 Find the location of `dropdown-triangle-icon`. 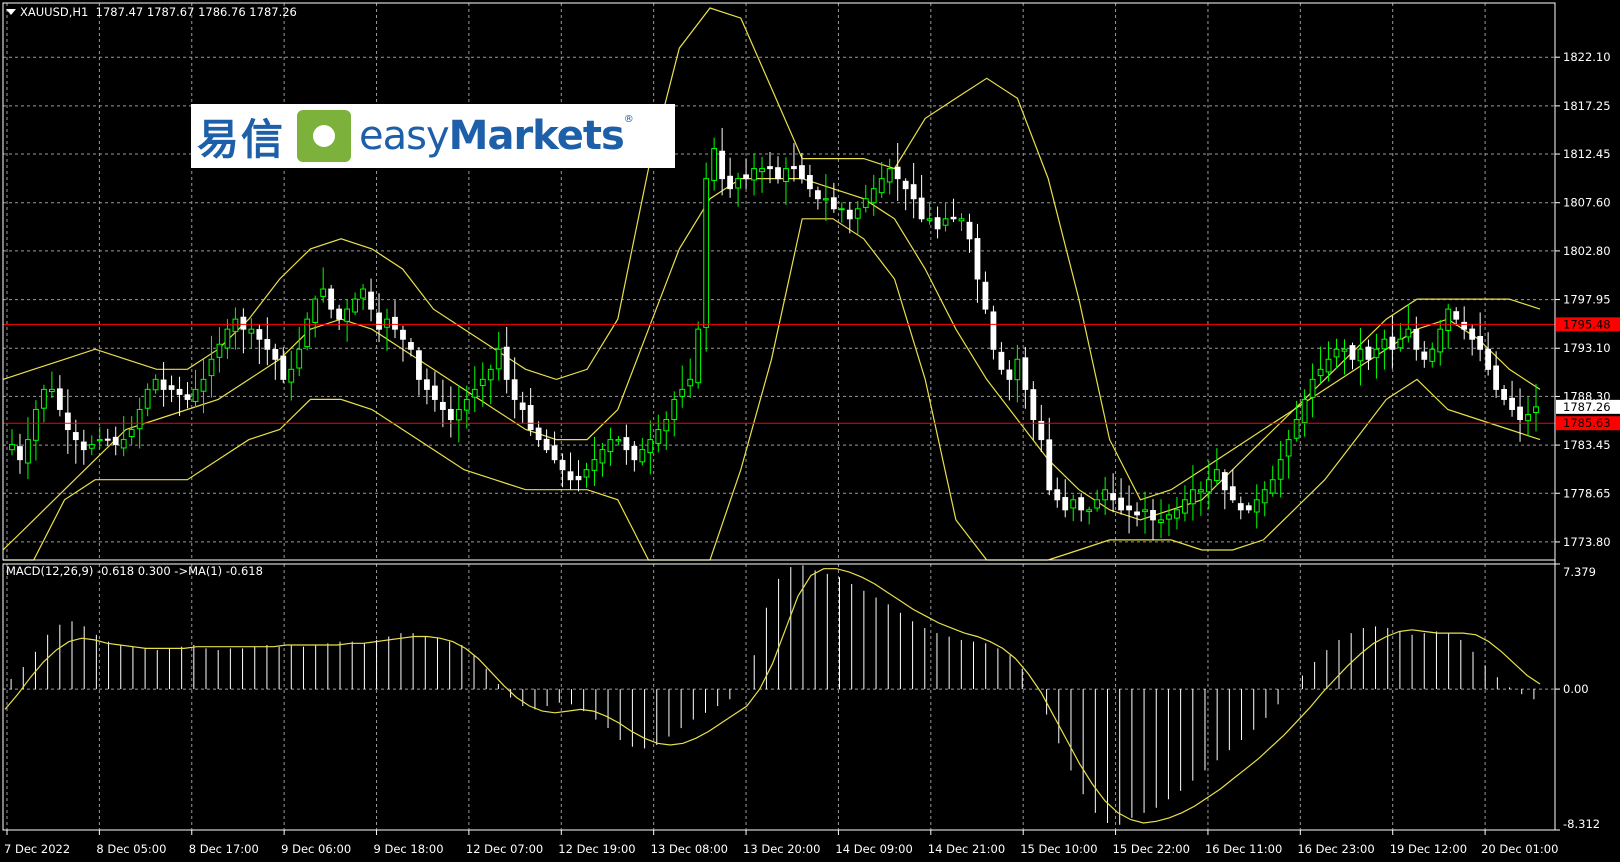

dropdown-triangle-icon is located at coordinates (11, 12).